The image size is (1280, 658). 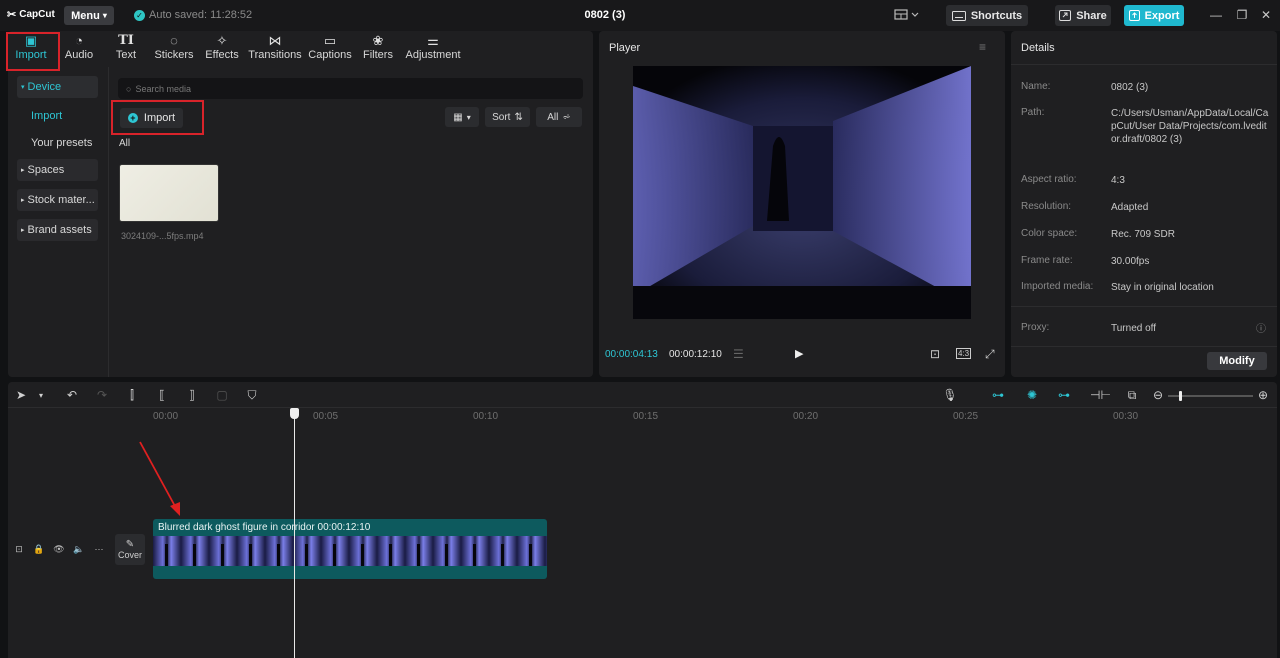 What do you see at coordinates (908, 15) in the screenshot?
I see `layout-icon` at bounding box center [908, 15].